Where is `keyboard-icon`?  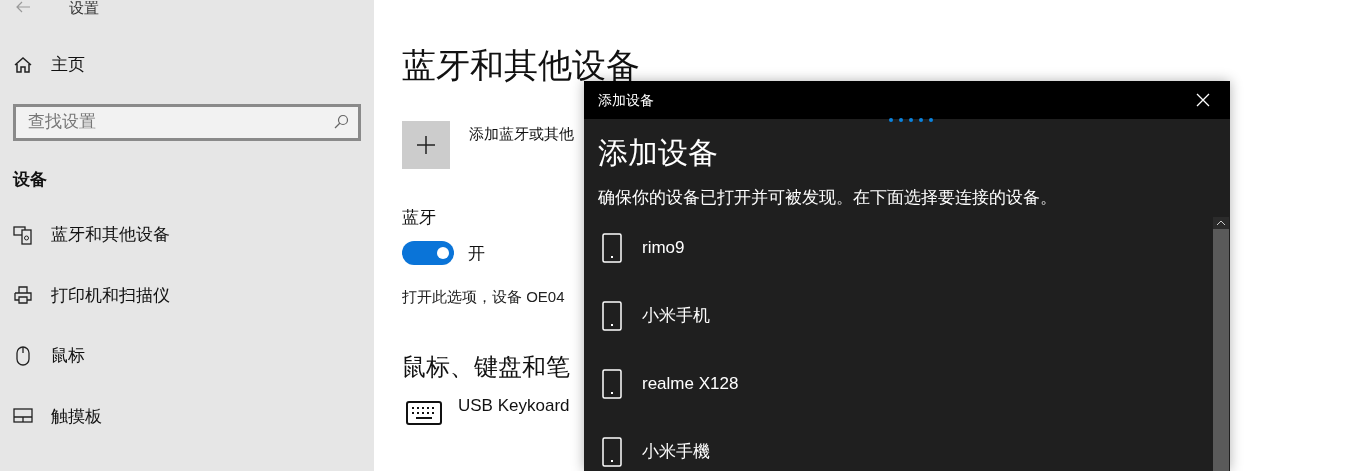 keyboard-icon is located at coordinates (424, 412).